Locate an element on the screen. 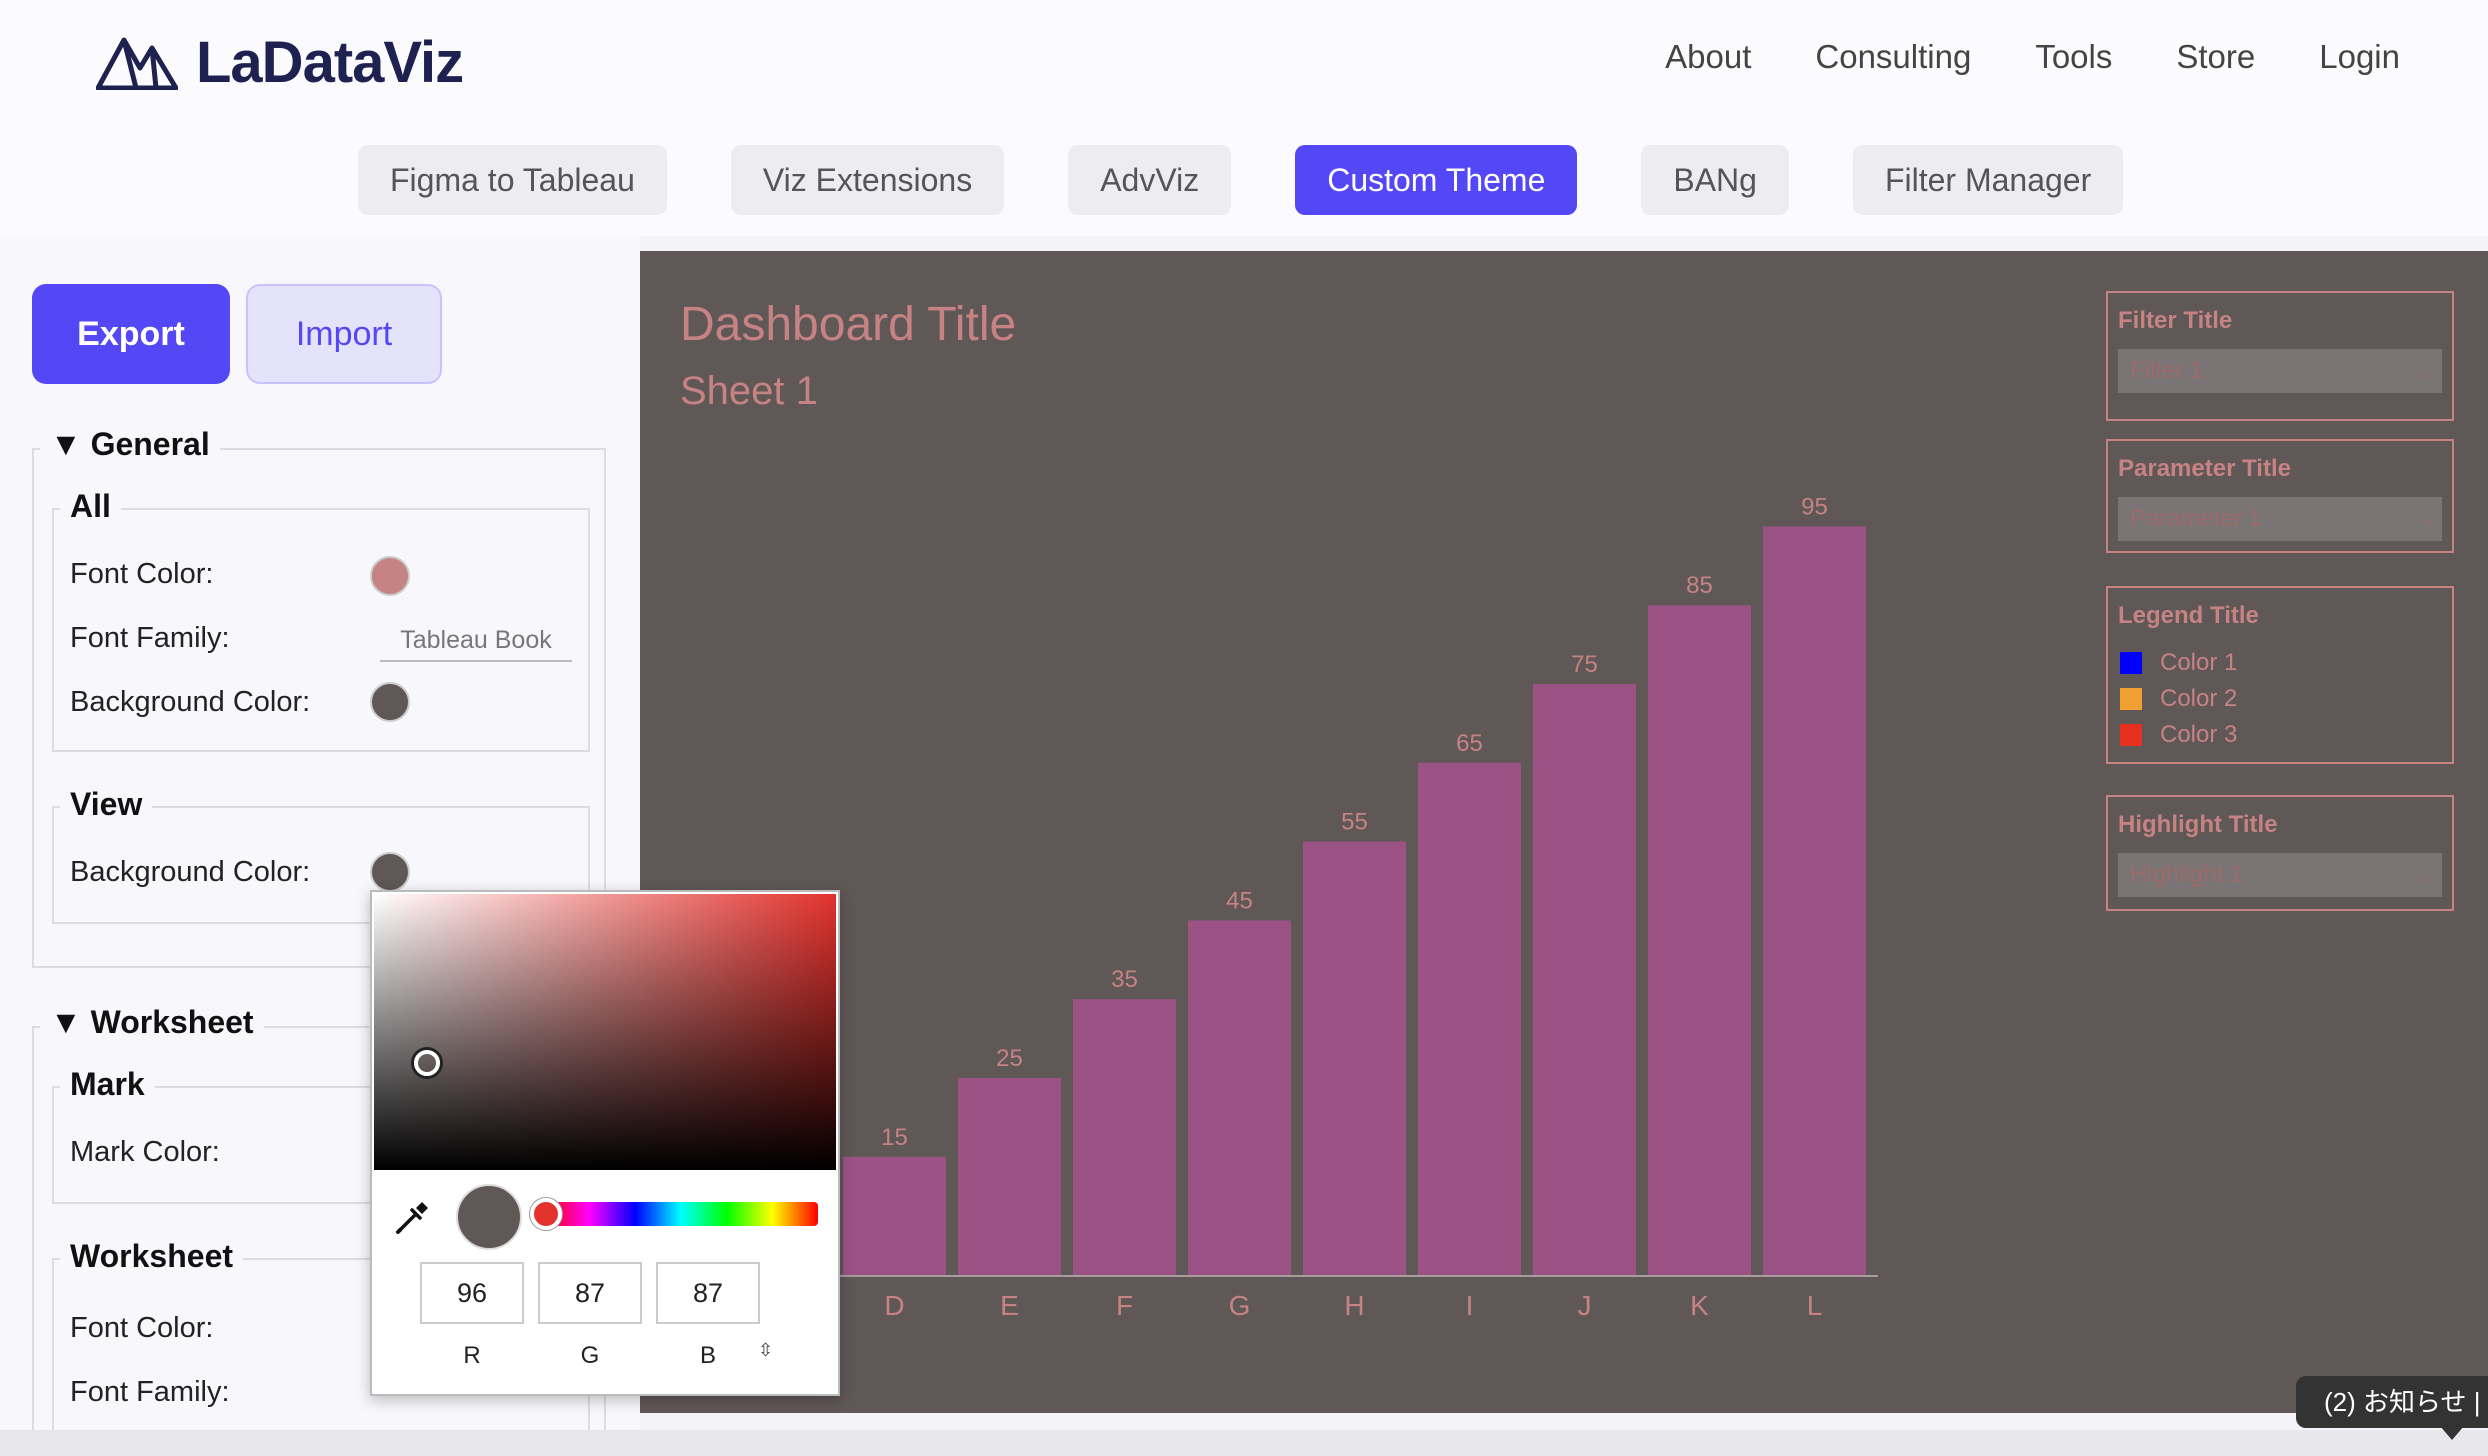 The image size is (2488, 1456). nav-about: About is located at coordinates (1708, 57).